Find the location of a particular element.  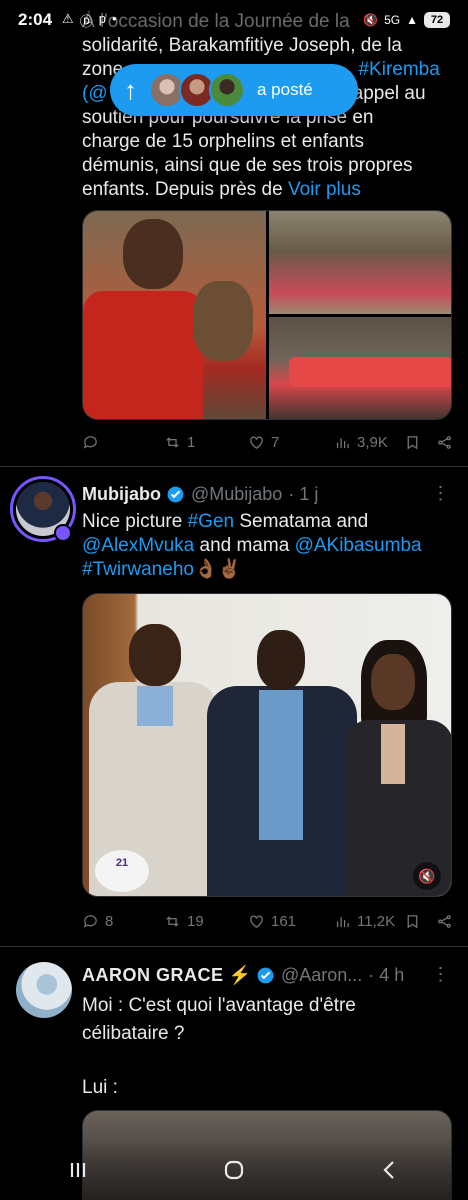

tweet3-line: Moi : C'est quoi l'avantage d'être is located at coordinates (219, 1006).